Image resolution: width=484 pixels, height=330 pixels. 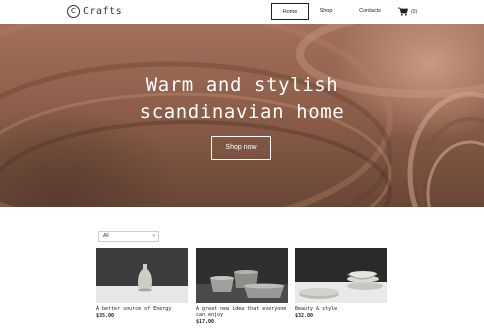 What do you see at coordinates (106, 236) in the screenshot?
I see `filter-selected-value: All` at bounding box center [106, 236].